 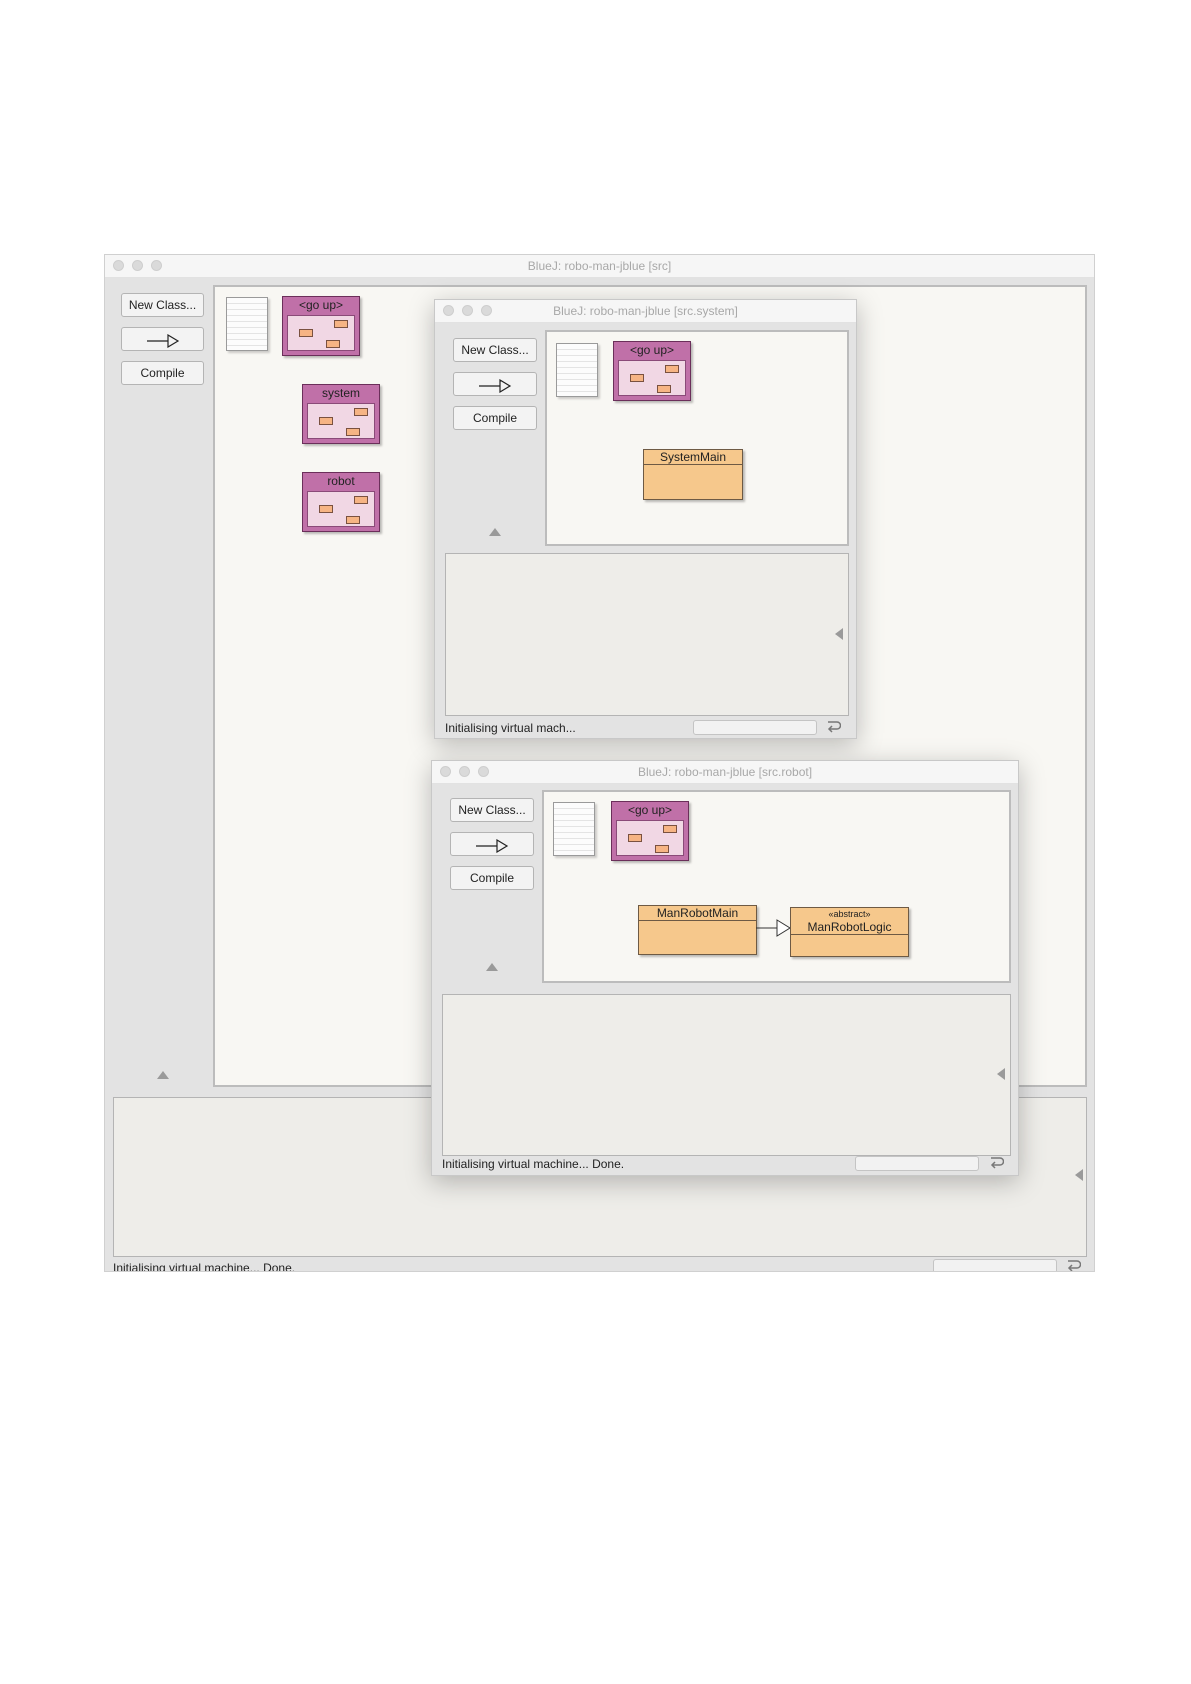 I want to click on class-name: ManRobotLogic, so click(x=849, y=927).